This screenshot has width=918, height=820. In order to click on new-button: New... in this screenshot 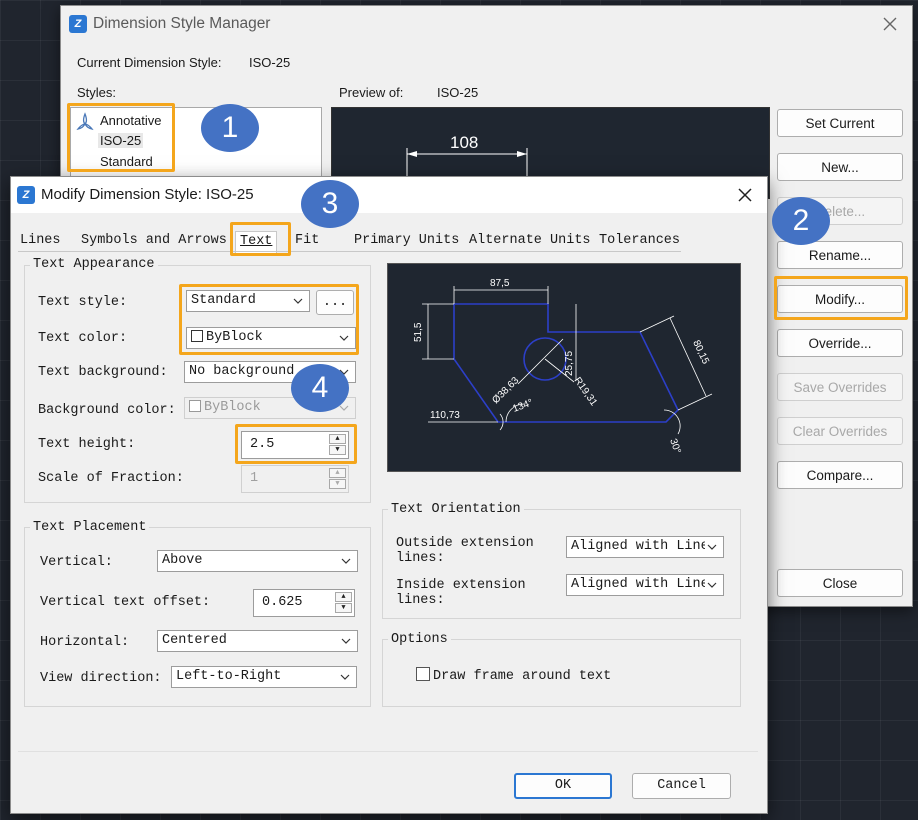, I will do `click(840, 167)`.